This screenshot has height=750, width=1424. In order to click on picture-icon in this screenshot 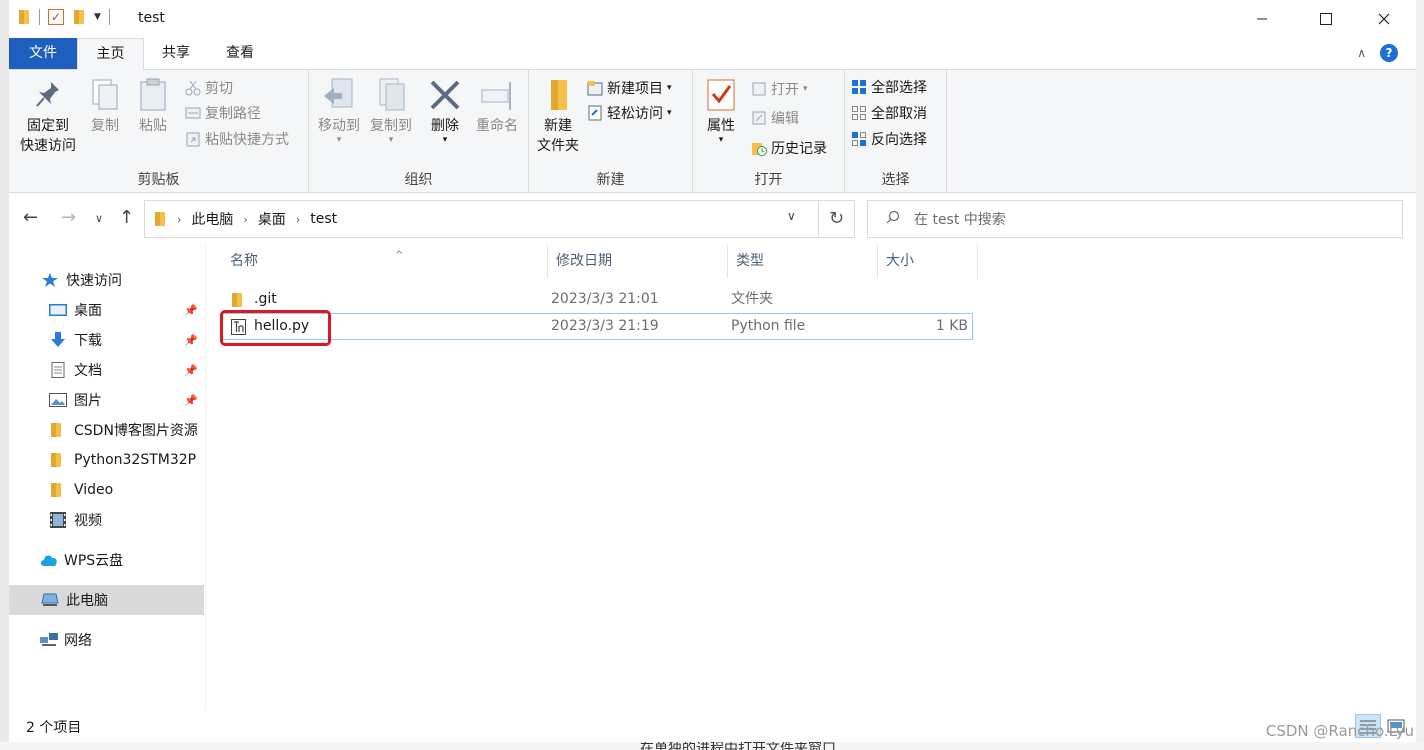, I will do `click(58, 400)`.